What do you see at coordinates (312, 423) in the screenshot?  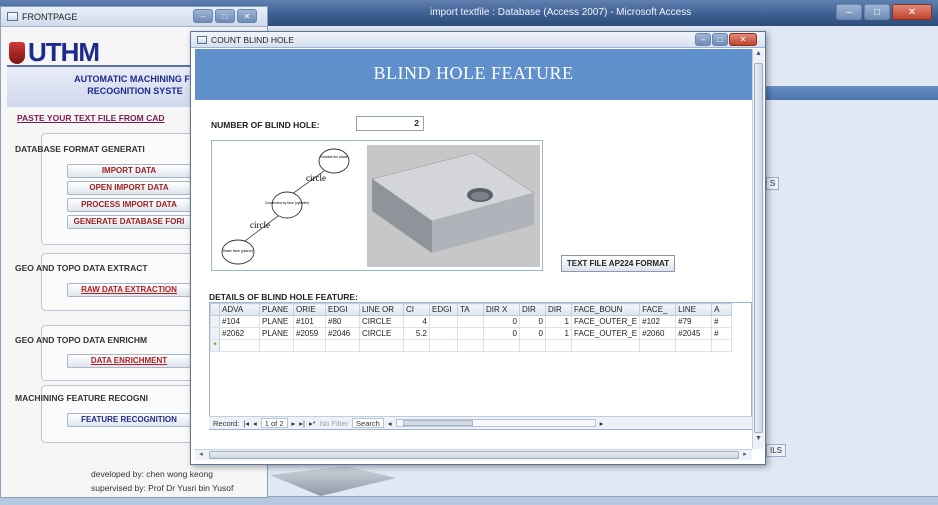 I see `new-record-icon: ▸*` at bounding box center [312, 423].